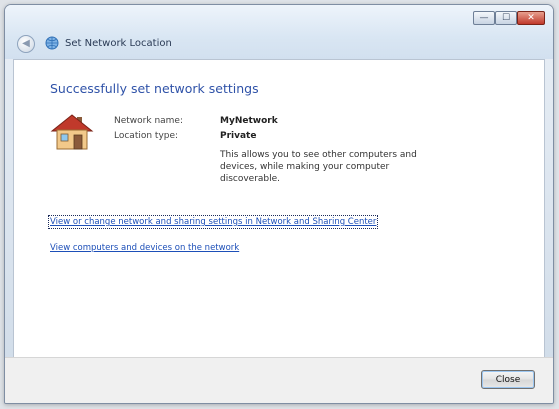 This screenshot has height=409, width=559. I want to click on back-arrow-icon: ◀, so click(26, 43).